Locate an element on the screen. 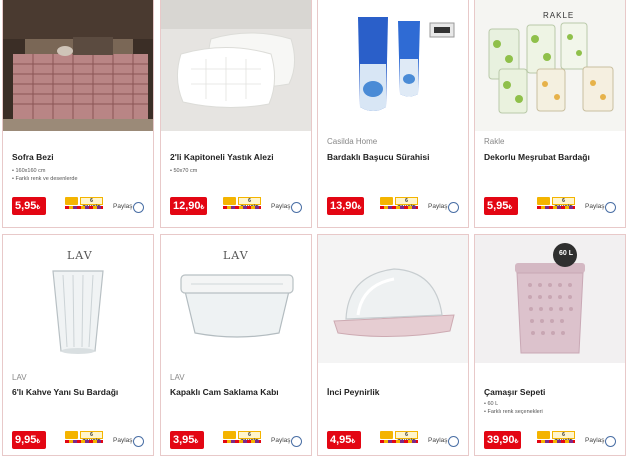 Image resolution: width=640 pixels, height=456 pixels. product-specs: • 60 L • Farklı renk seçenekleri is located at coordinates (513, 408).